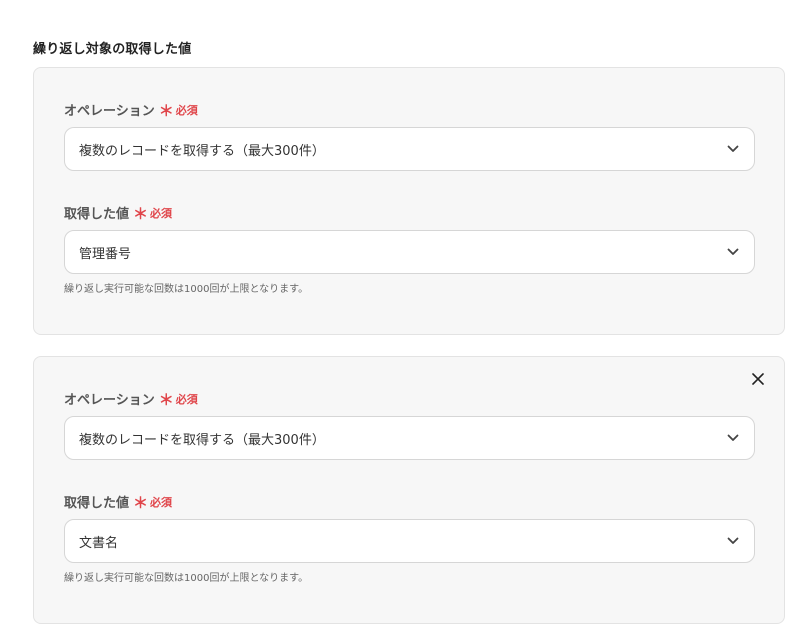 The height and width of the screenshot is (639, 811). Describe the element at coordinates (409, 252) in the screenshot. I see `acquired-value-select: 管理番号` at that location.